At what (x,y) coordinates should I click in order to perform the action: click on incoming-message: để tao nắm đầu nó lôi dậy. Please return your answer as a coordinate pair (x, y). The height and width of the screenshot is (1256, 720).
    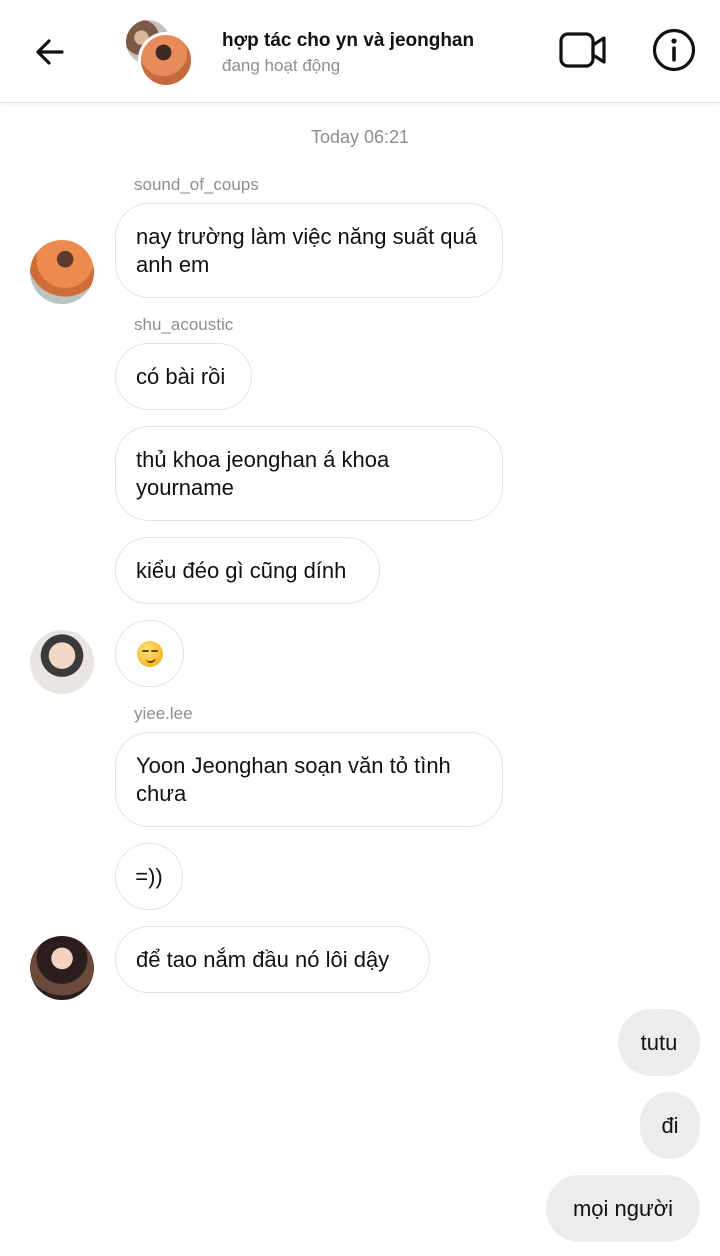
    Looking at the image, I should click on (272, 959).